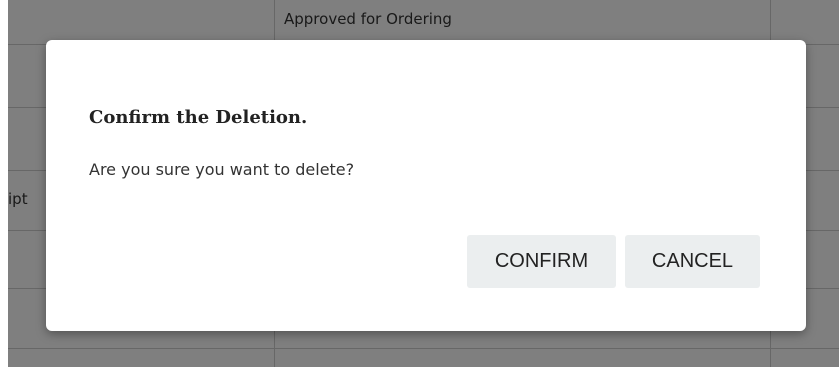  What do you see at coordinates (692, 261) in the screenshot?
I see `cancel-button: CANCEL` at bounding box center [692, 261].